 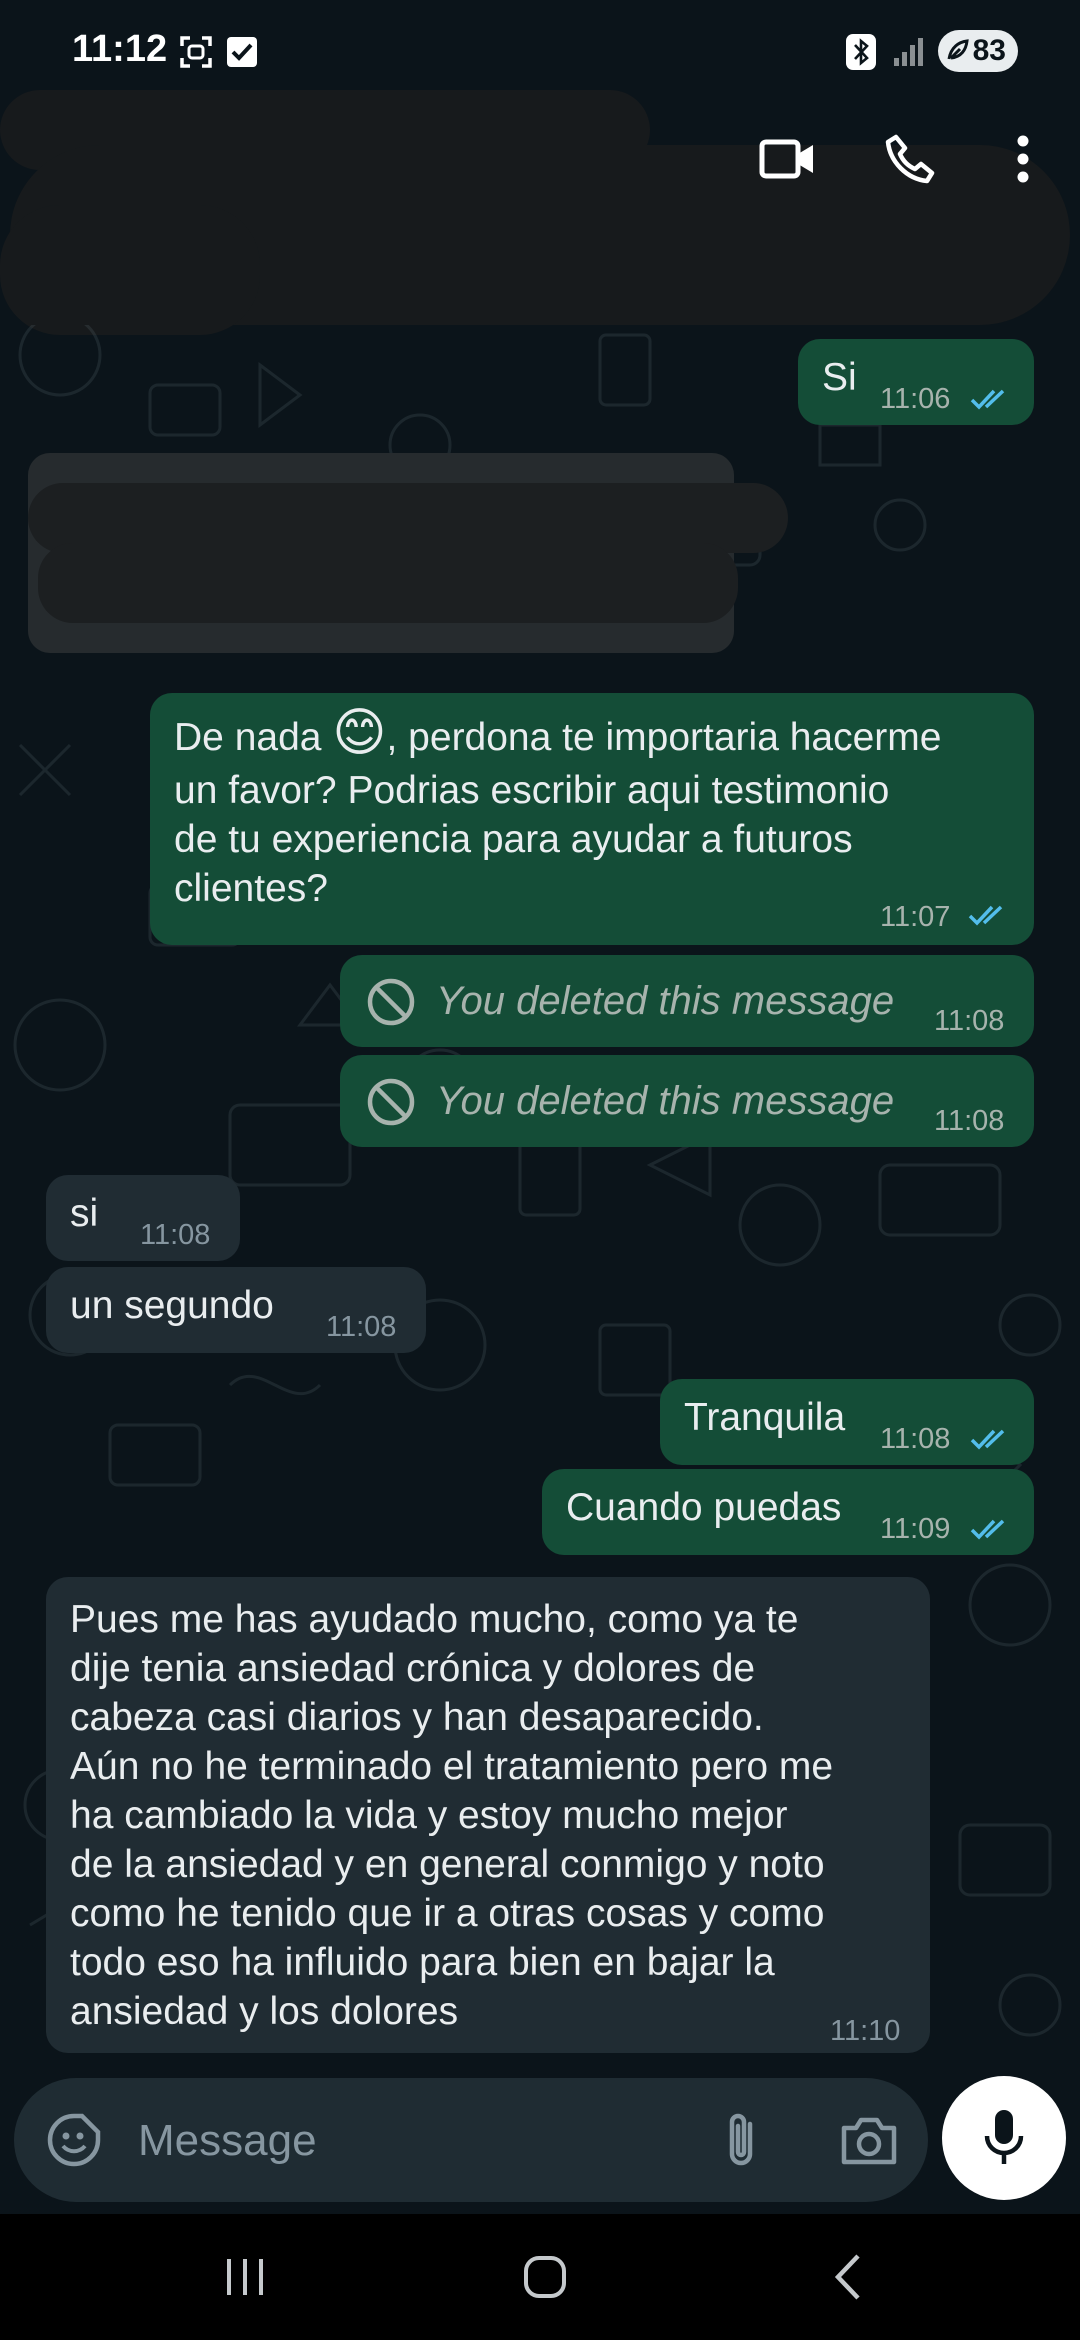 What do you see at coordinates (413, 1668) in the screenshot?
I see `message-text-line: dije tenia ansiedad crónica y dolores de` at bounding box center [413, 1668].